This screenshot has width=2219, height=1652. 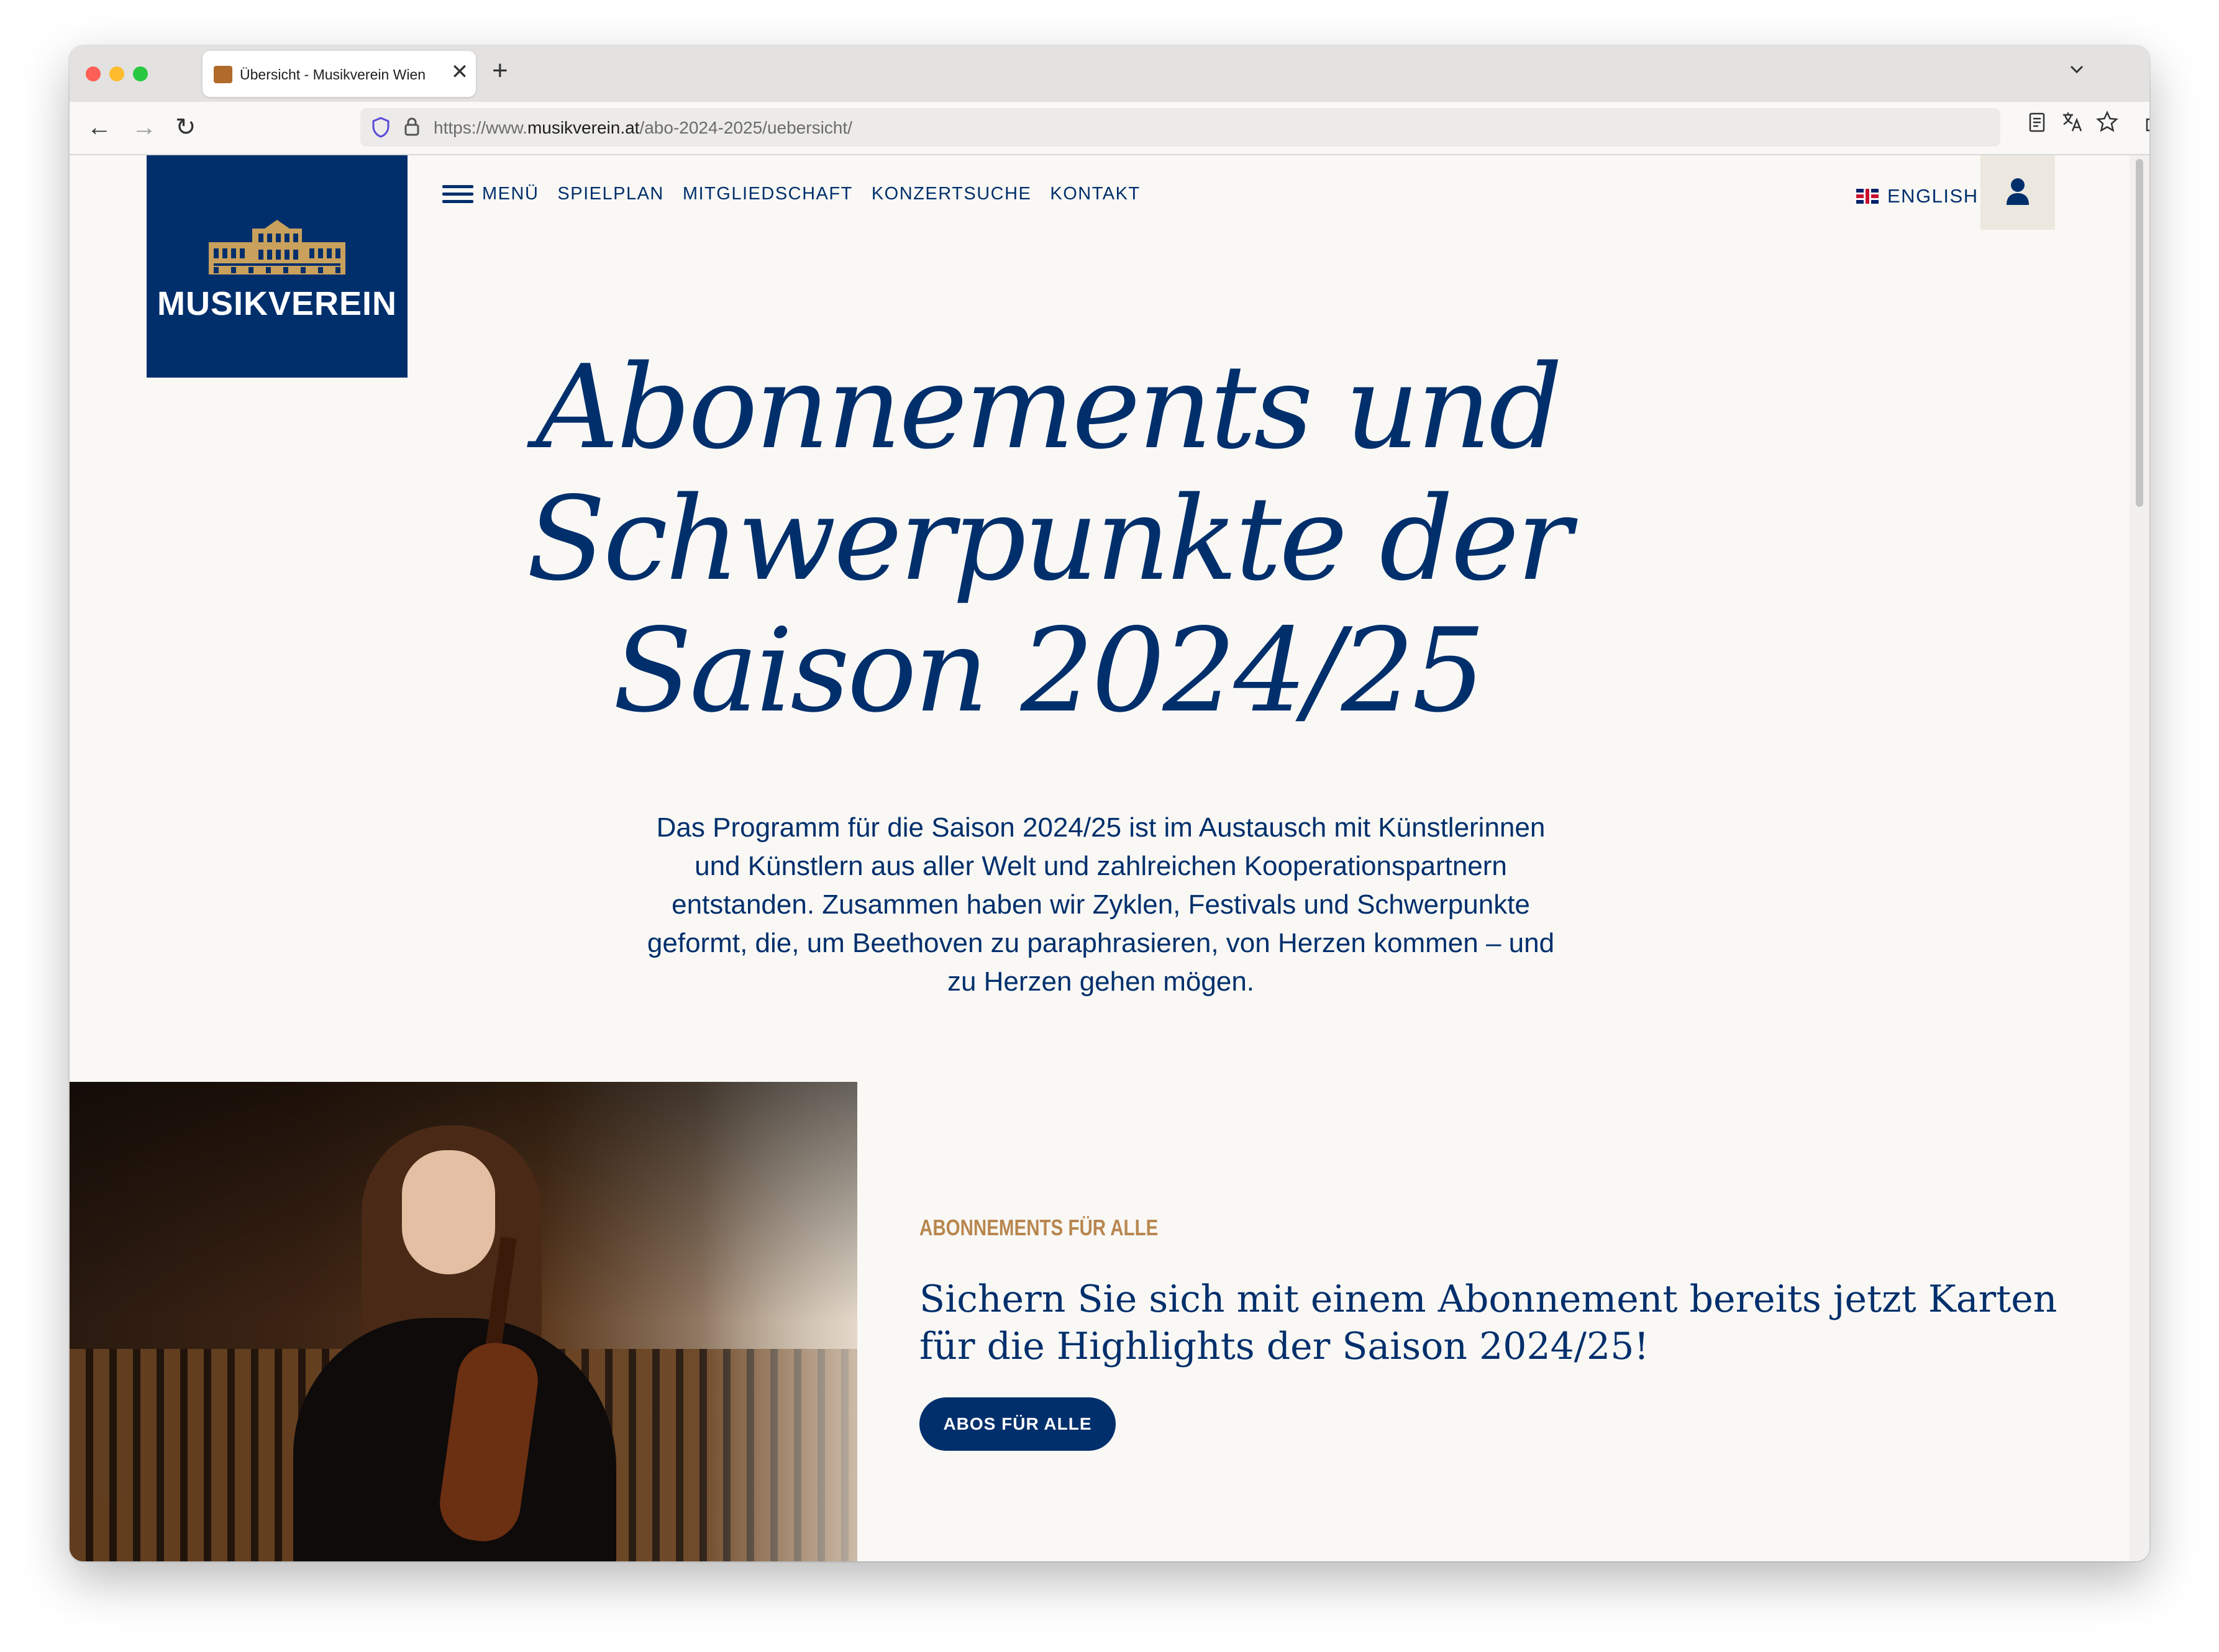 What do you see at coordinates (2139, 333) in the screenshot?
I see `scrollbar-thumb` at bounding box center [2139, 333].